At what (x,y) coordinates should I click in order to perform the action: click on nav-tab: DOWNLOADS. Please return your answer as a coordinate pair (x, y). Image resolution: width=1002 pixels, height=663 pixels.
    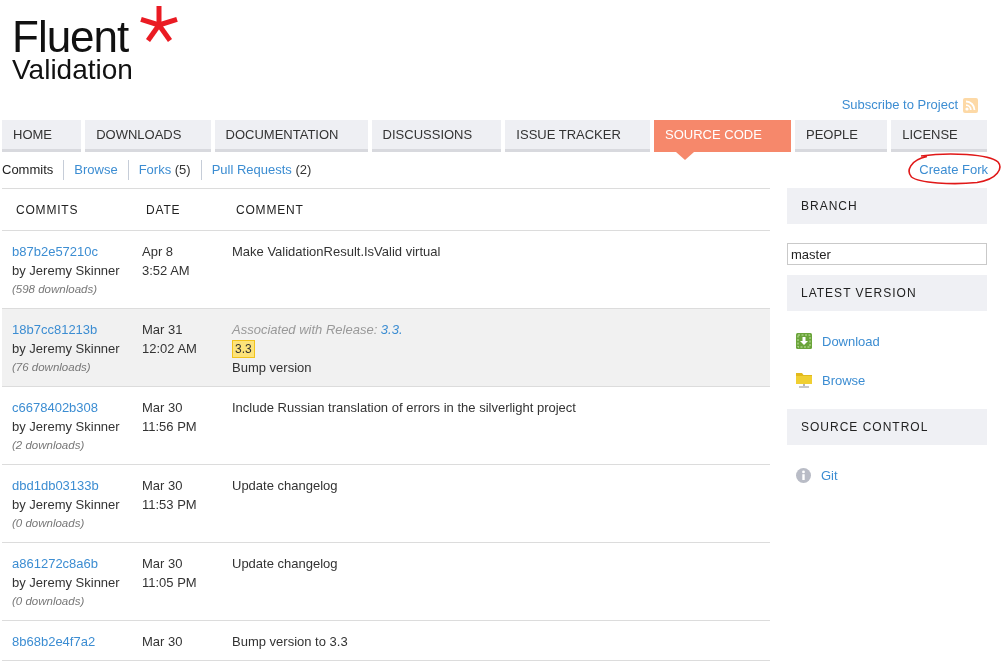
    Looking at the image, I should click on (148, 136).